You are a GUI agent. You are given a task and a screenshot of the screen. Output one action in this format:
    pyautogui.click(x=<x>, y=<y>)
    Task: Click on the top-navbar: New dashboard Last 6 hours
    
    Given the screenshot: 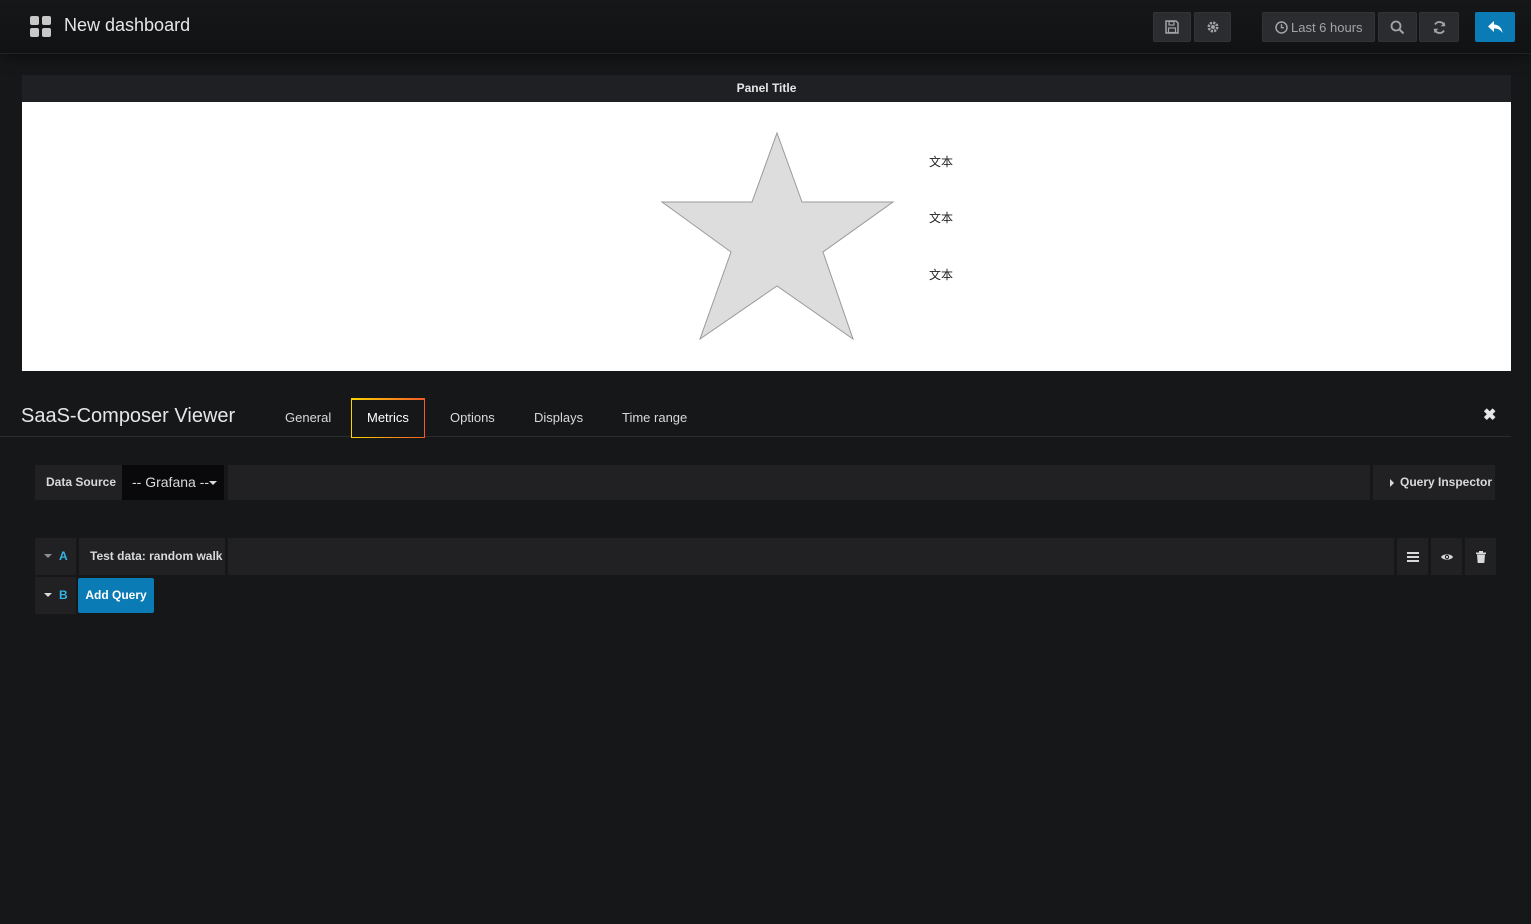 What is the action you would take?
    pyautogui.click(x=765, y=27)
    